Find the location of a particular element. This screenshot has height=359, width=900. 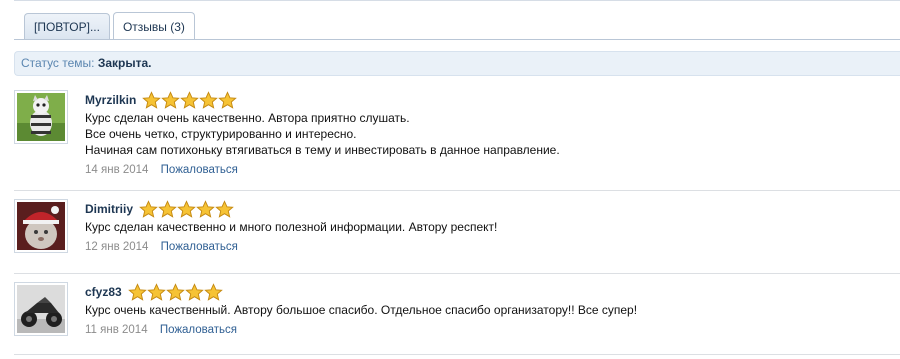

review-author: Dimitriiy is located at coordinates (109, 209).